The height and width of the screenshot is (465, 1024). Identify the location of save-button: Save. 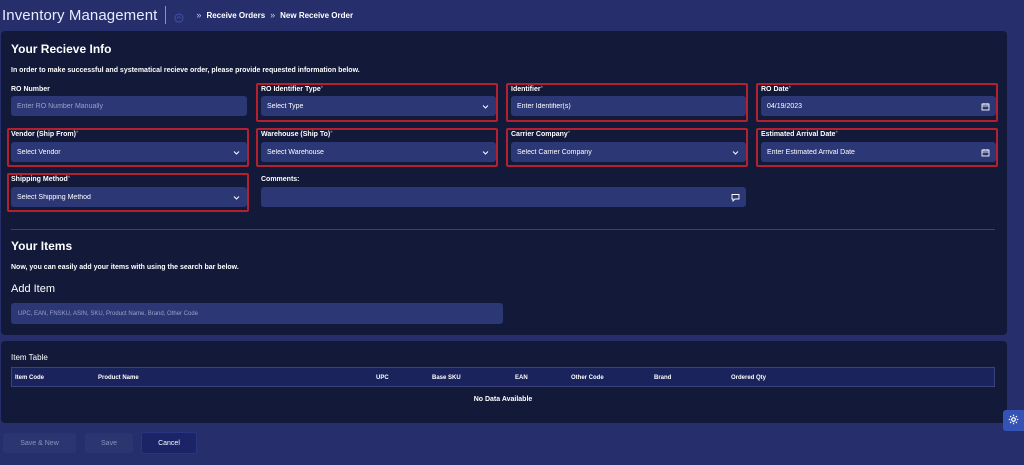
(109, 443).